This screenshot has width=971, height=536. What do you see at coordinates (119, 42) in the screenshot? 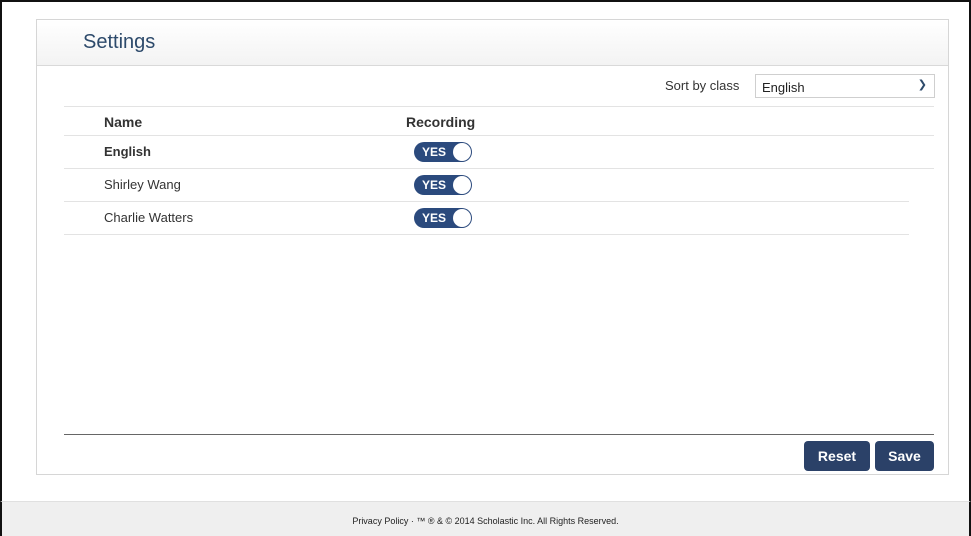
I see `page-title: Settings` at bounding box center [119, 42].